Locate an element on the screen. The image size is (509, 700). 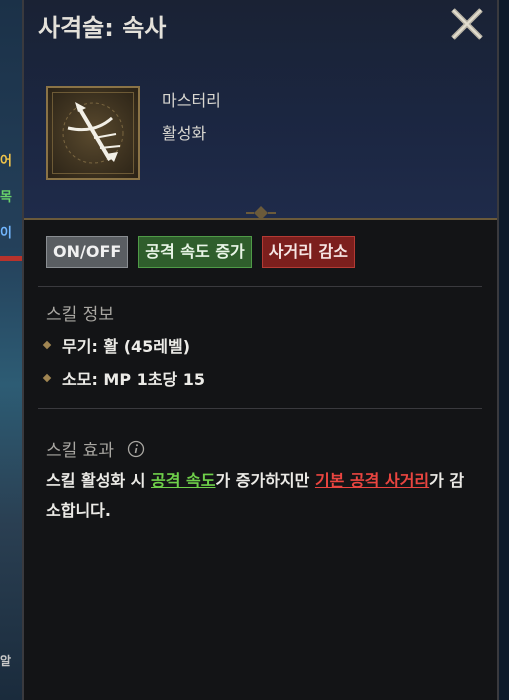
skill-tags: ON/OFF 공격 속도 증가 사거리 감소 is located at coordinates (200, 252).